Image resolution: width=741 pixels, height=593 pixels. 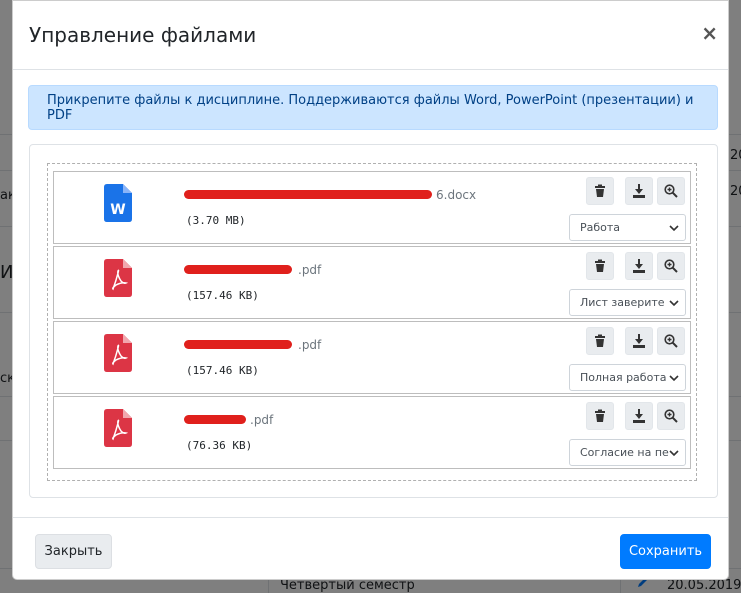 I want to click on select-value: Лист заверите, so click(x=622, y=302).